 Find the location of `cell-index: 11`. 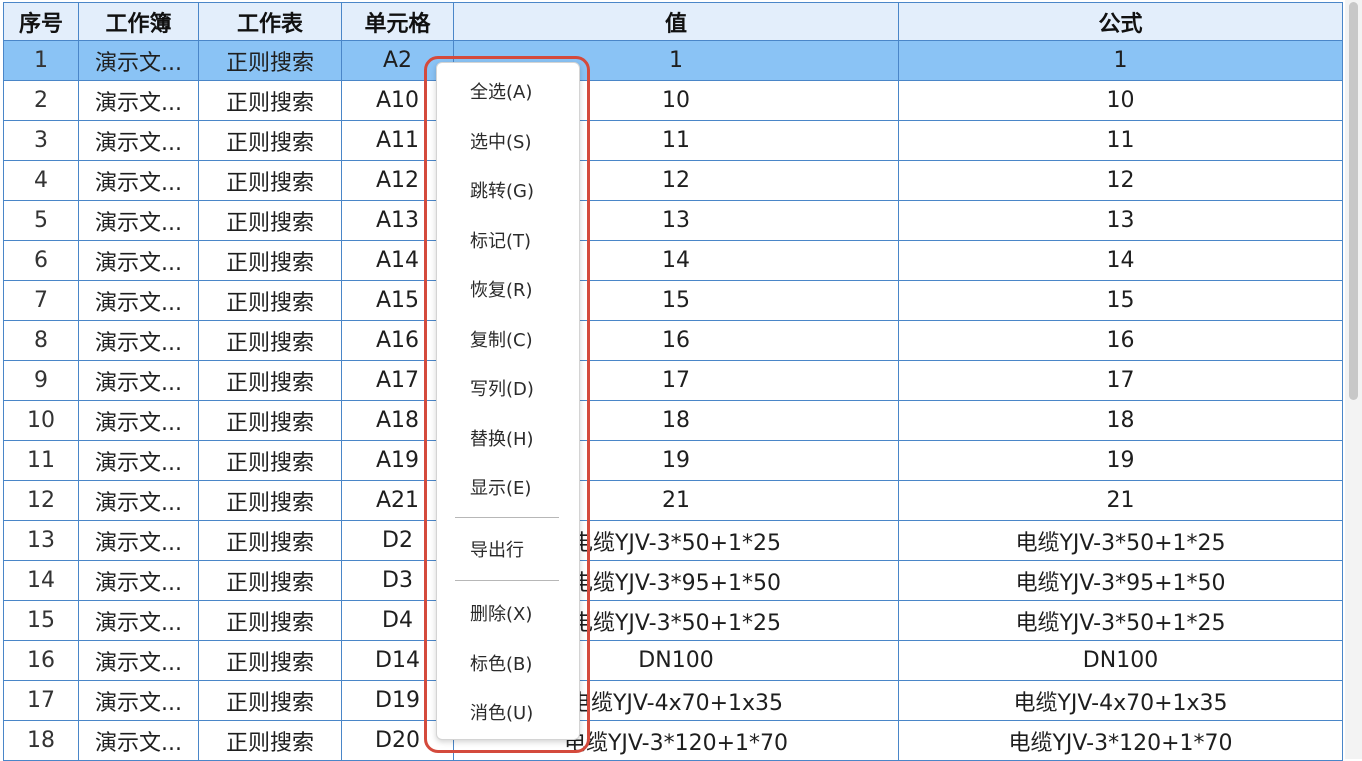

cell-index: 11 is located at coordinates (41, 460).